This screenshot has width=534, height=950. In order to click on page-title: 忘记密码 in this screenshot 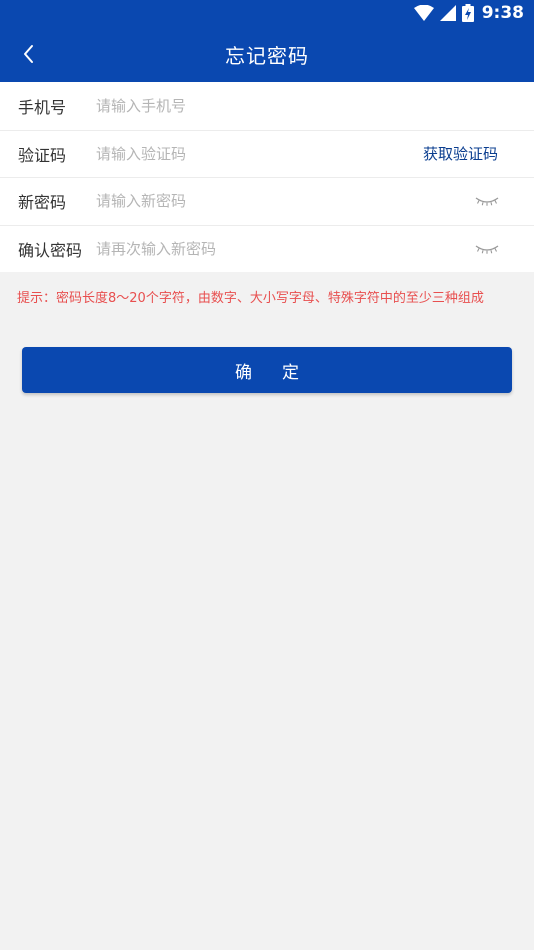, I will do `click(267, 55)`.